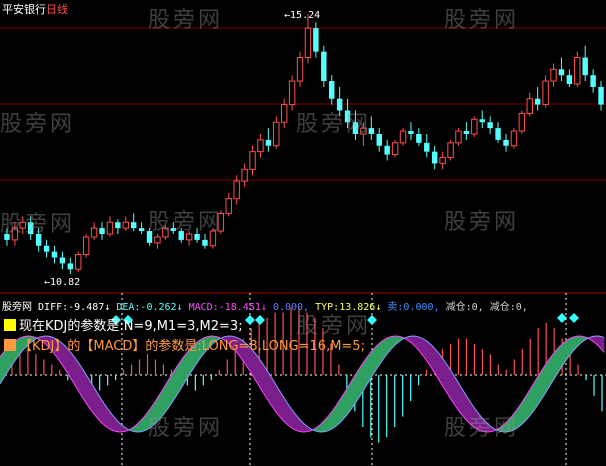 This screenshot has height=466, width=606. I want to click on sell-value: 0.000, so click(418, 307).